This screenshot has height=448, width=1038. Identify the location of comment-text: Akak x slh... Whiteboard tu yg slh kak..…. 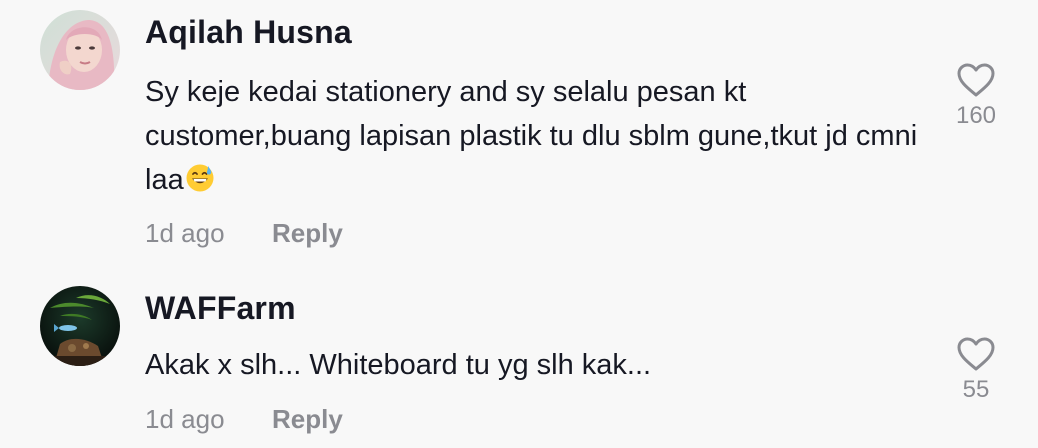
(540, 365).